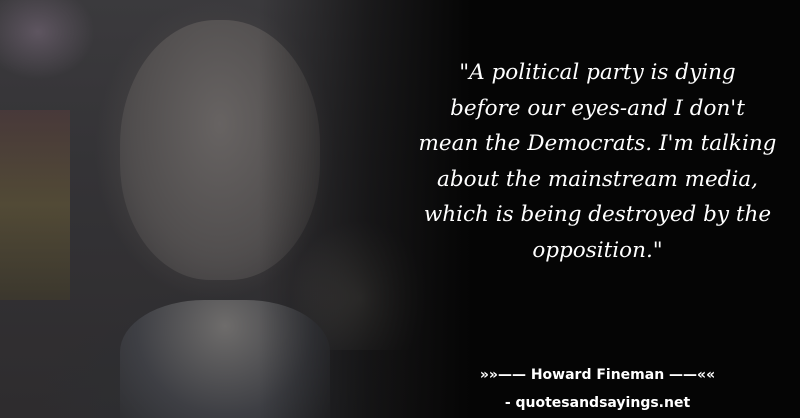  Describe the element at coordinates (597, 375) in the screenshot. I see `quote-author: »»—— Howard Fineman ——««` at that location.